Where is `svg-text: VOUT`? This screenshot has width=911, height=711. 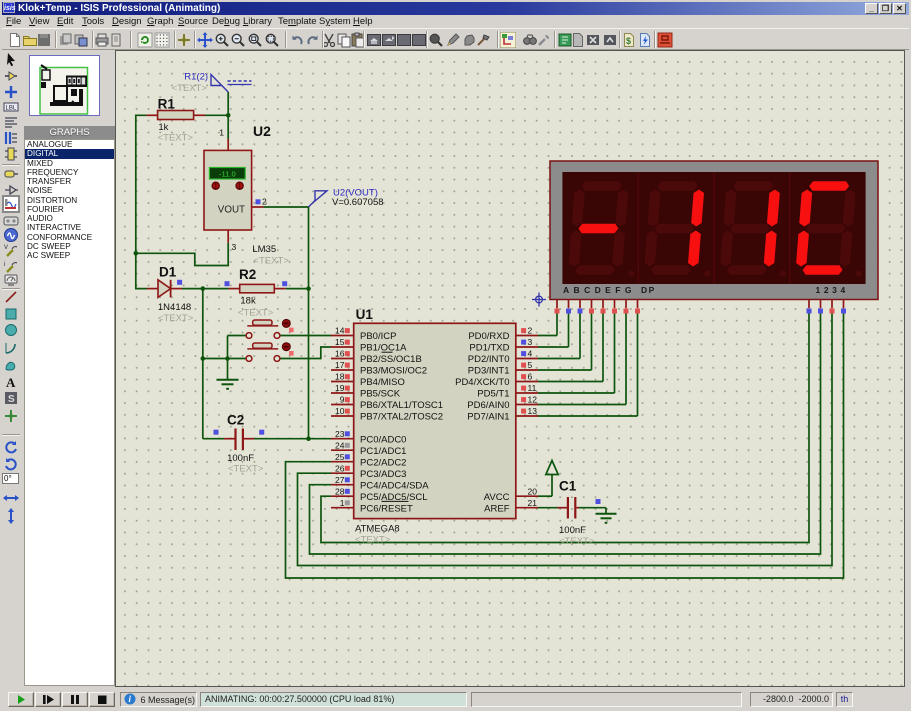 svg-text: VOUT is located at coordinates (231, 210).